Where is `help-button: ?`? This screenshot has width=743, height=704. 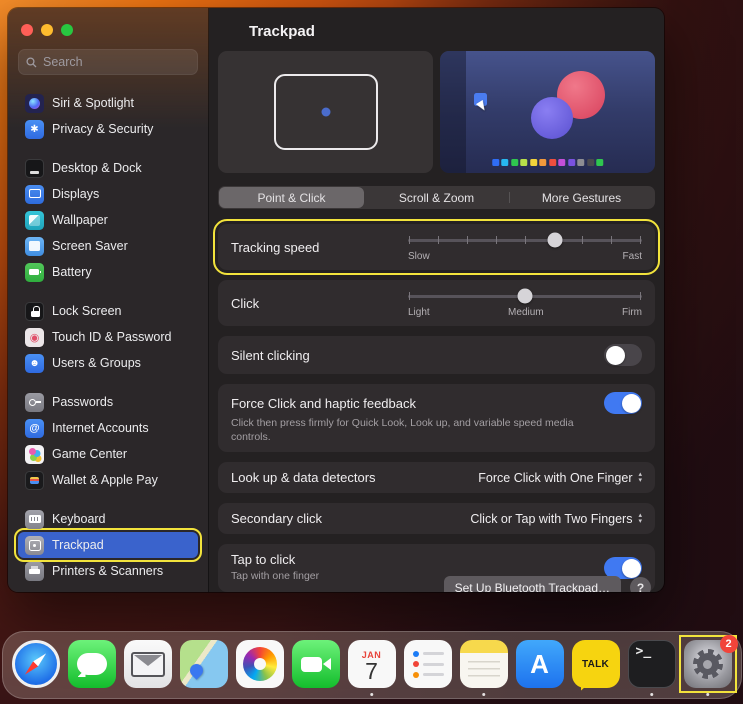
help-button: ? is located at coordinates (640, 584).